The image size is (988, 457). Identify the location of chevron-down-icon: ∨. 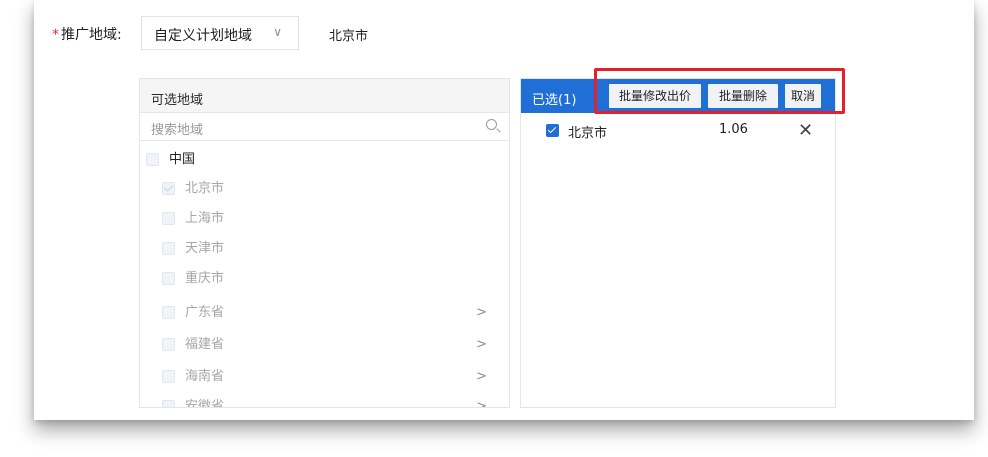
(277, 32).